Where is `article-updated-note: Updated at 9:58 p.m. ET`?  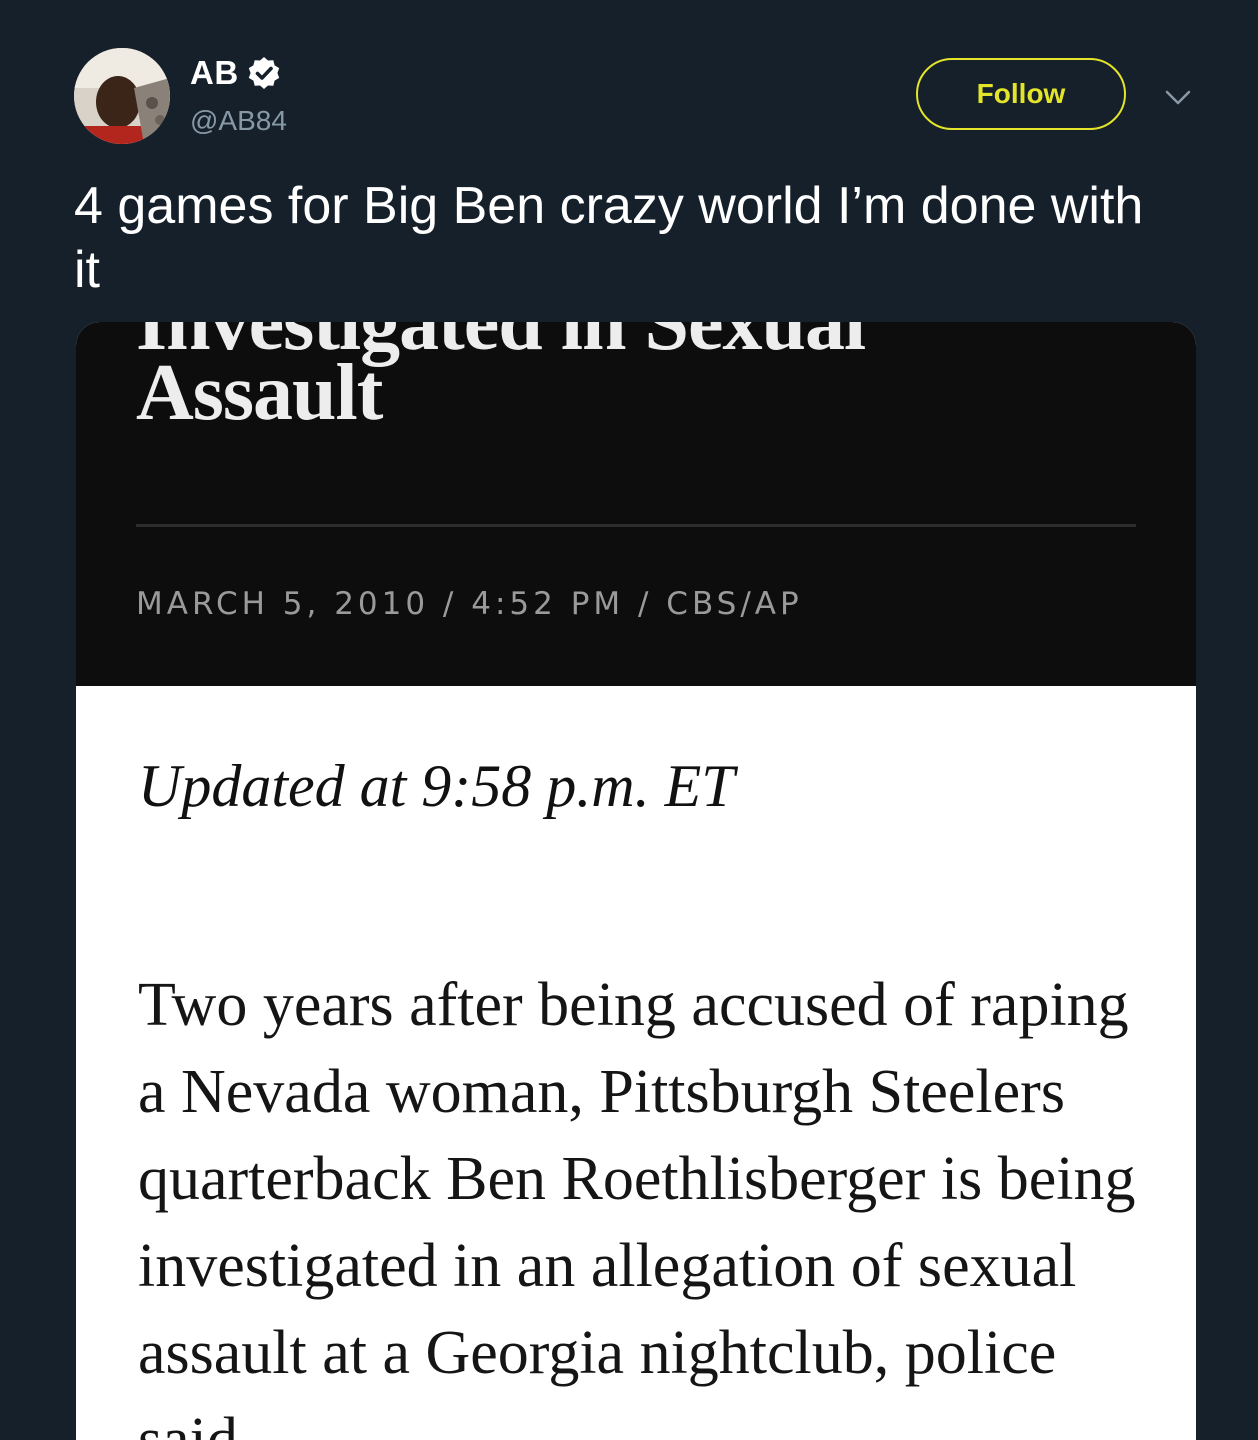 article-updated-note: Updated at 9:58 p.m. ET is located at coordinates (436, 786).